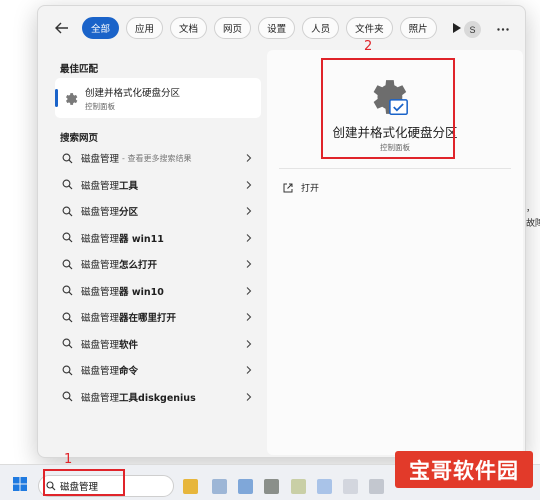 Image resolution: width=540 pixels, height=500 pixels. What do you see at coordinates (321, 28) in the screenshot?
I see `filter-chip: 人员` at bounding box center [321, 28].